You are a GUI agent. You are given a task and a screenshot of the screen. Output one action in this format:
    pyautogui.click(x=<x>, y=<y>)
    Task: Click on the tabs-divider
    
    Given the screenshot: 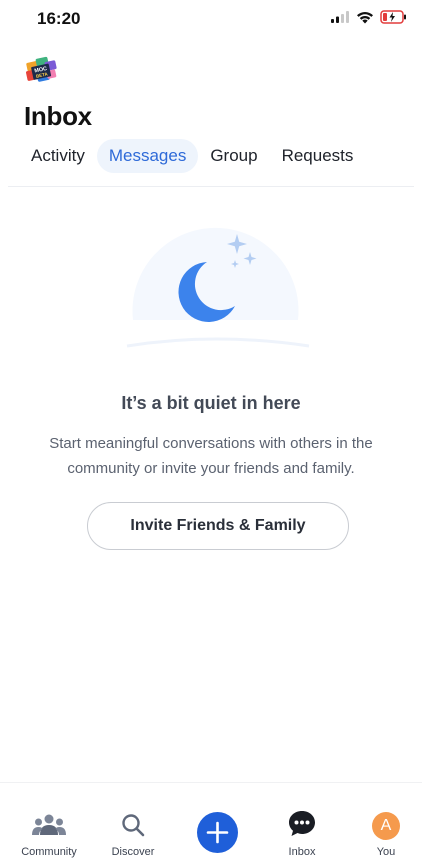 What is the action you would take?
    pyautogui.click(x=211, y=186)
    